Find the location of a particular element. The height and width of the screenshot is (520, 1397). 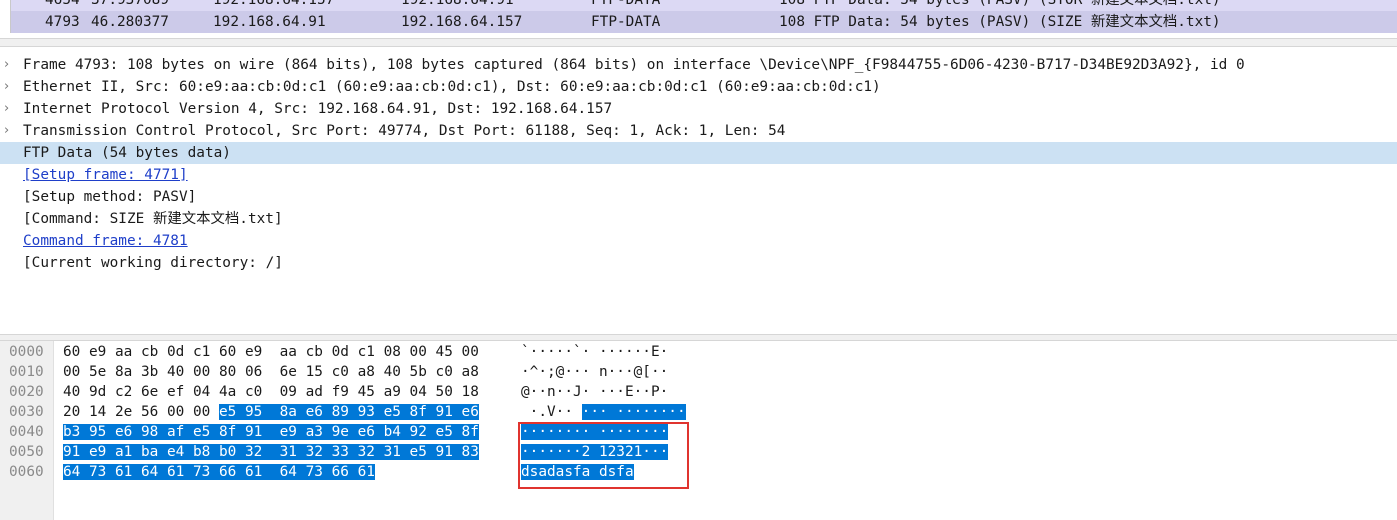

ascii-line: @··n··J· ···E··P· is located at coordinates (594, 392).